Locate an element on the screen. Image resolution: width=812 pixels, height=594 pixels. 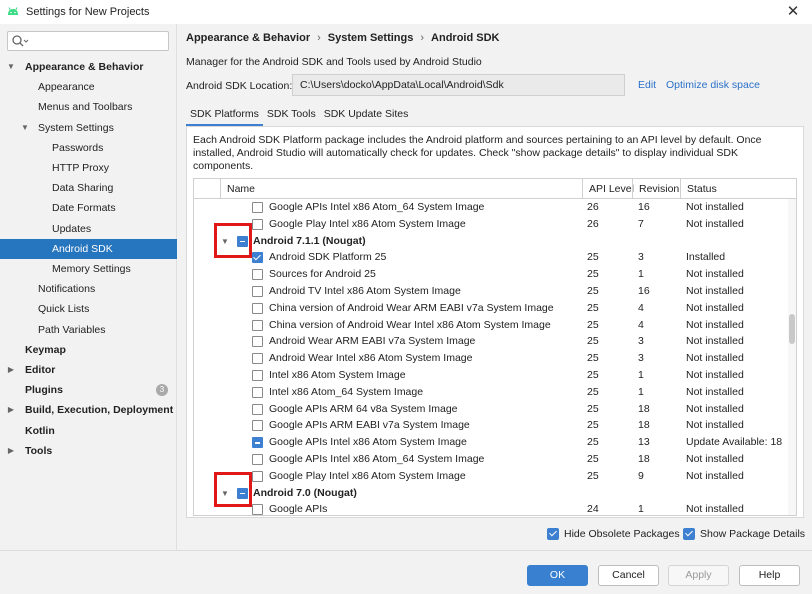
table-group-row: ▼ Android 7.1.1 (Nougat) is located at coordinates (492, 241).